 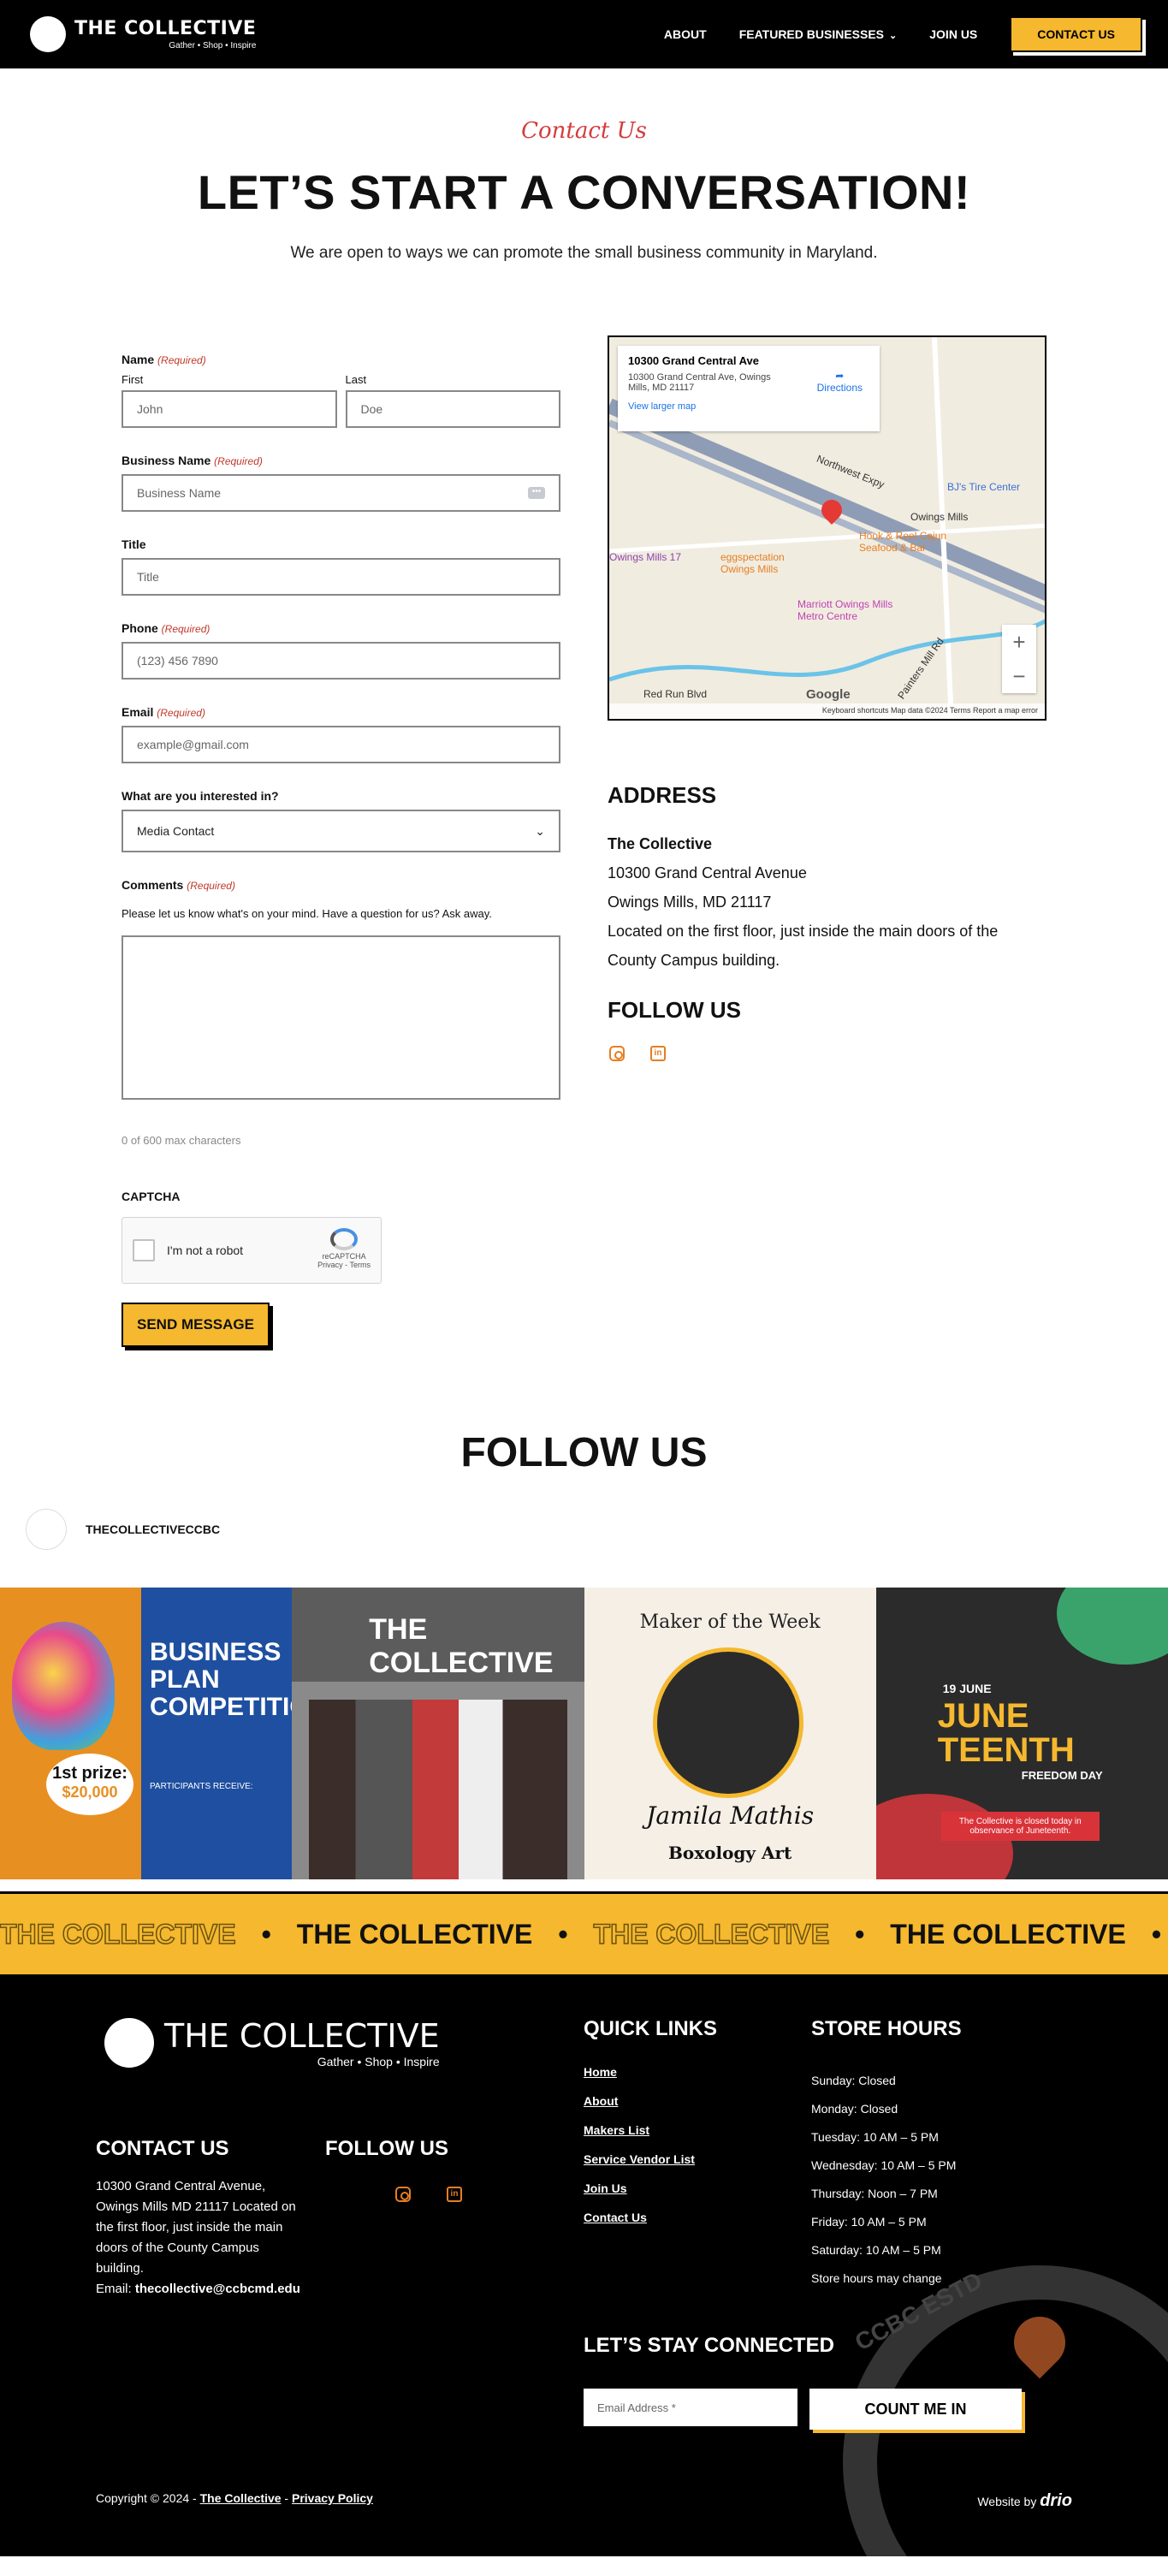 I want to click on zoom-out-button: −, so click(x=1019, y=676).